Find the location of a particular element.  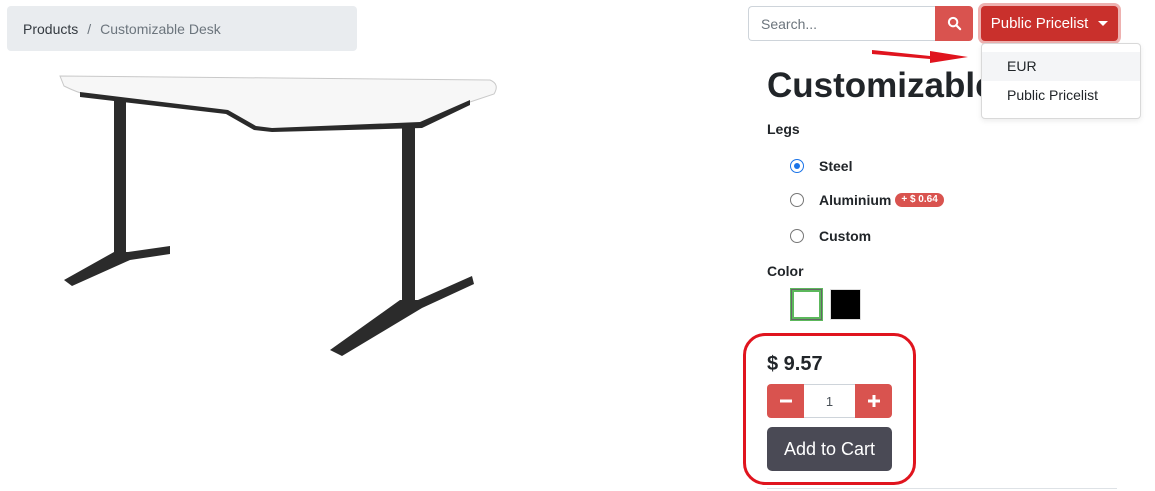

legs-option-aluminium: Aluminium + $ 0.64 is located at coordinates (867, 200).